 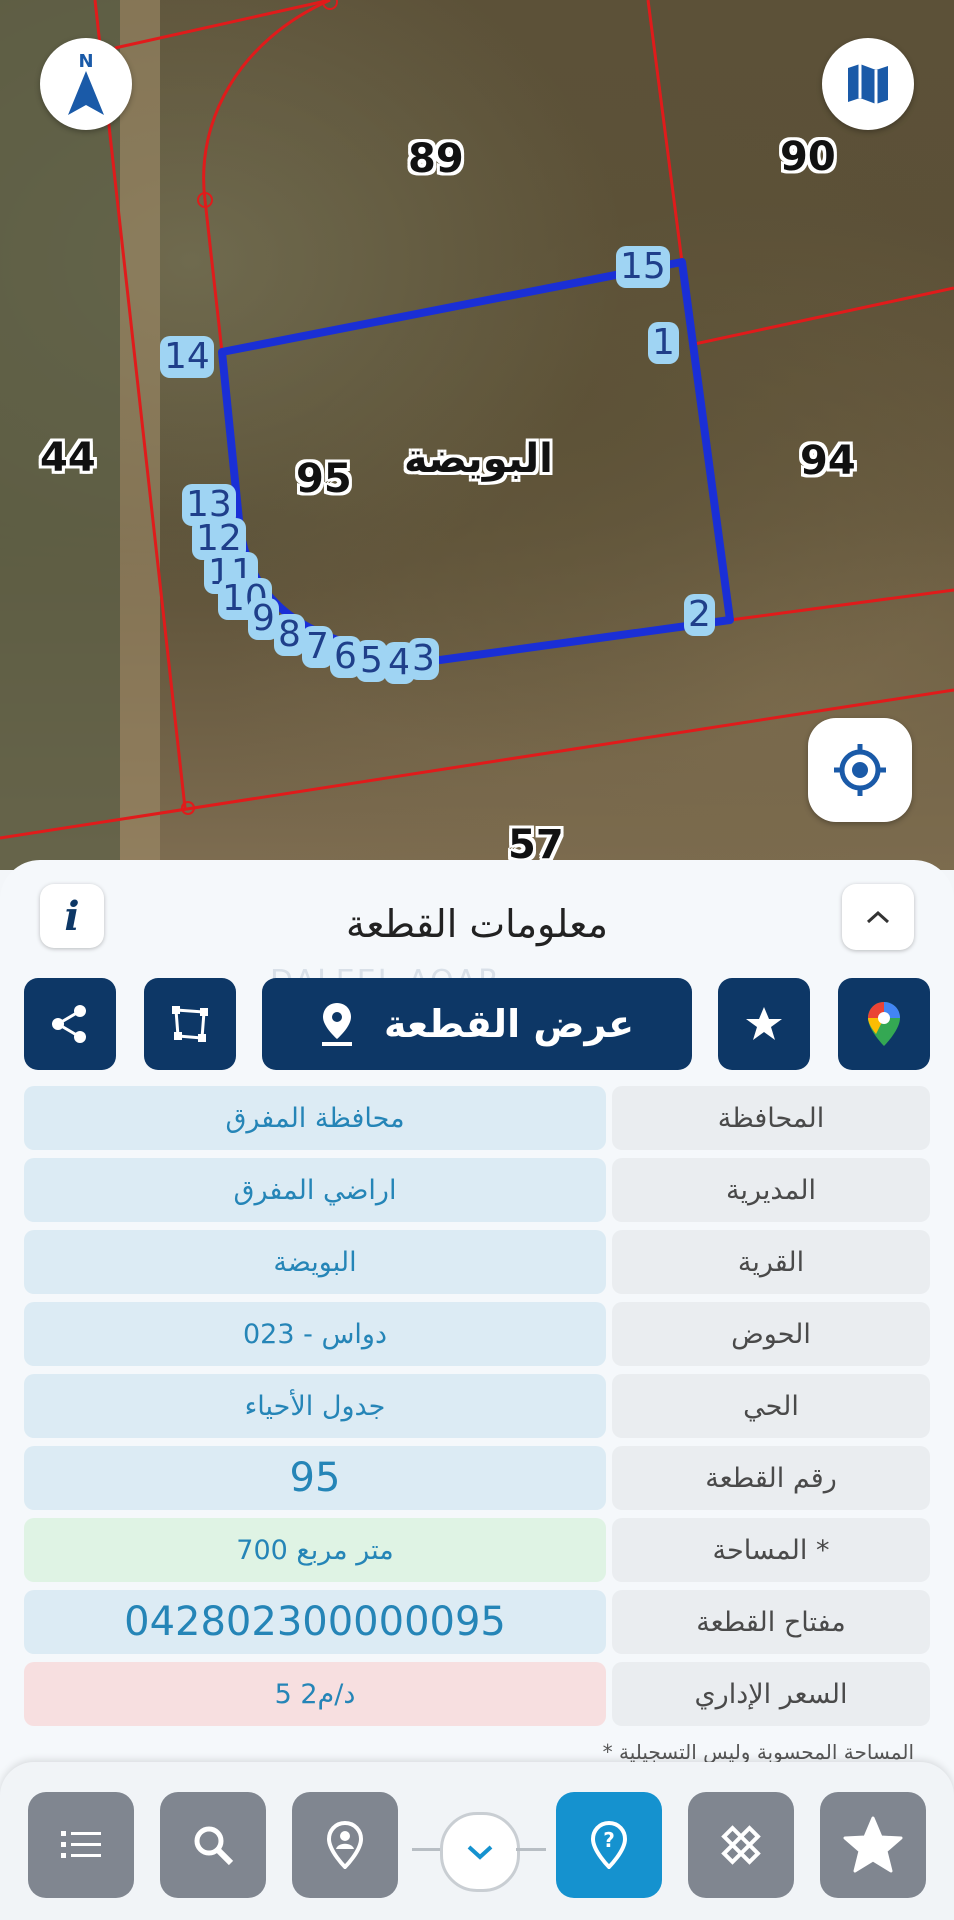 I want to click on parcel-number-value: 95, so click(x=315, y=1478).